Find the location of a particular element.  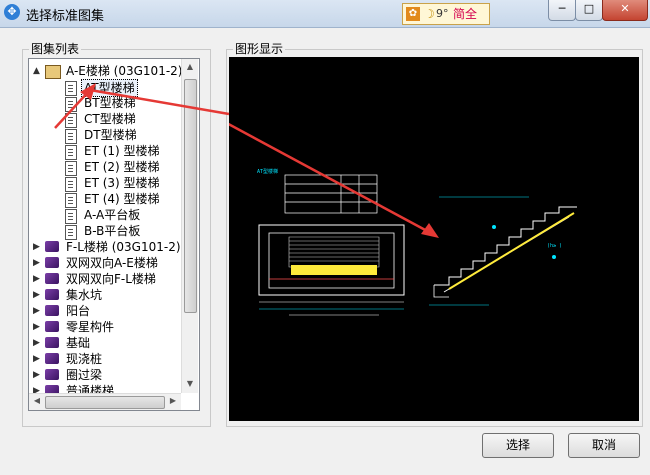

moon-icon: ☽ is located at coordinates (429, 14).